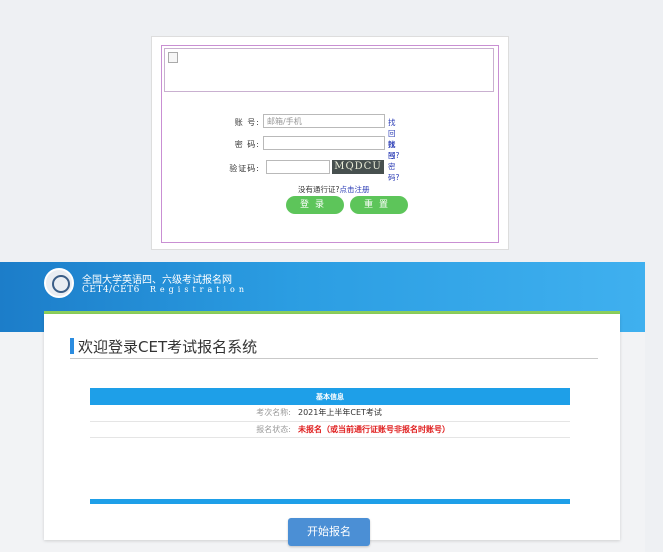 Image resolution: width=663 pixels, height=552 pixels. Describe the element at coordinates (334, 358) in the screenshot. I see `title-divider` at that location.